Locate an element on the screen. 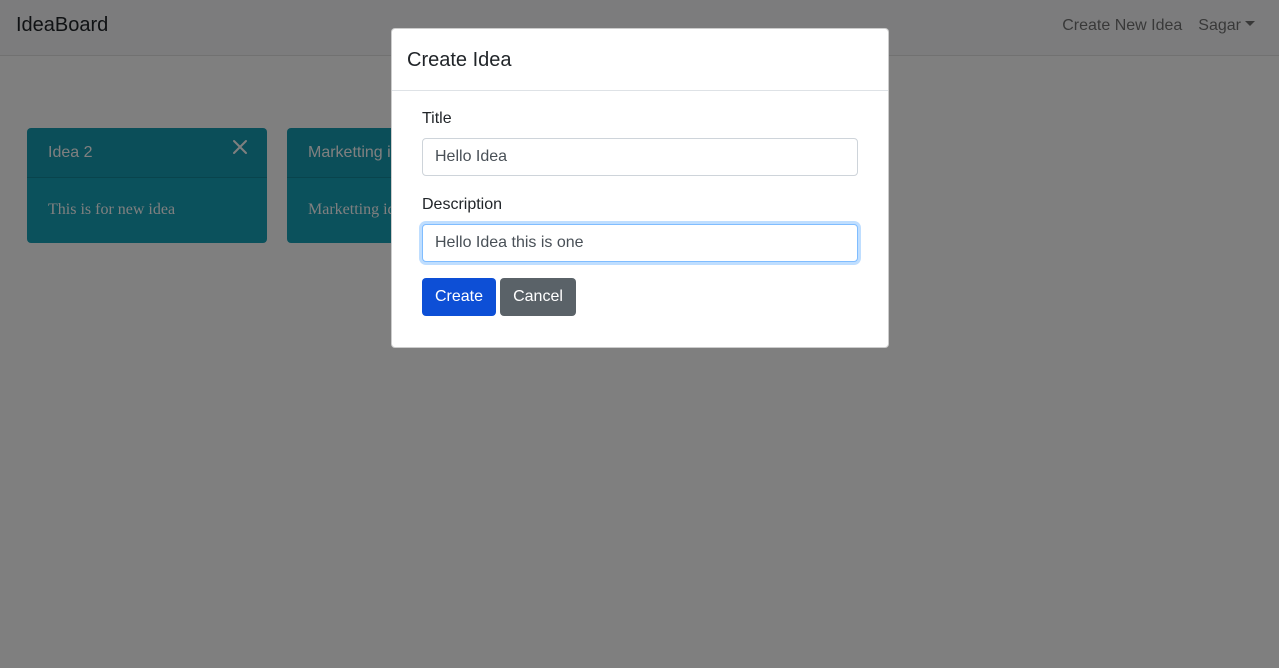  description-input is located at coordinates (640, 243).